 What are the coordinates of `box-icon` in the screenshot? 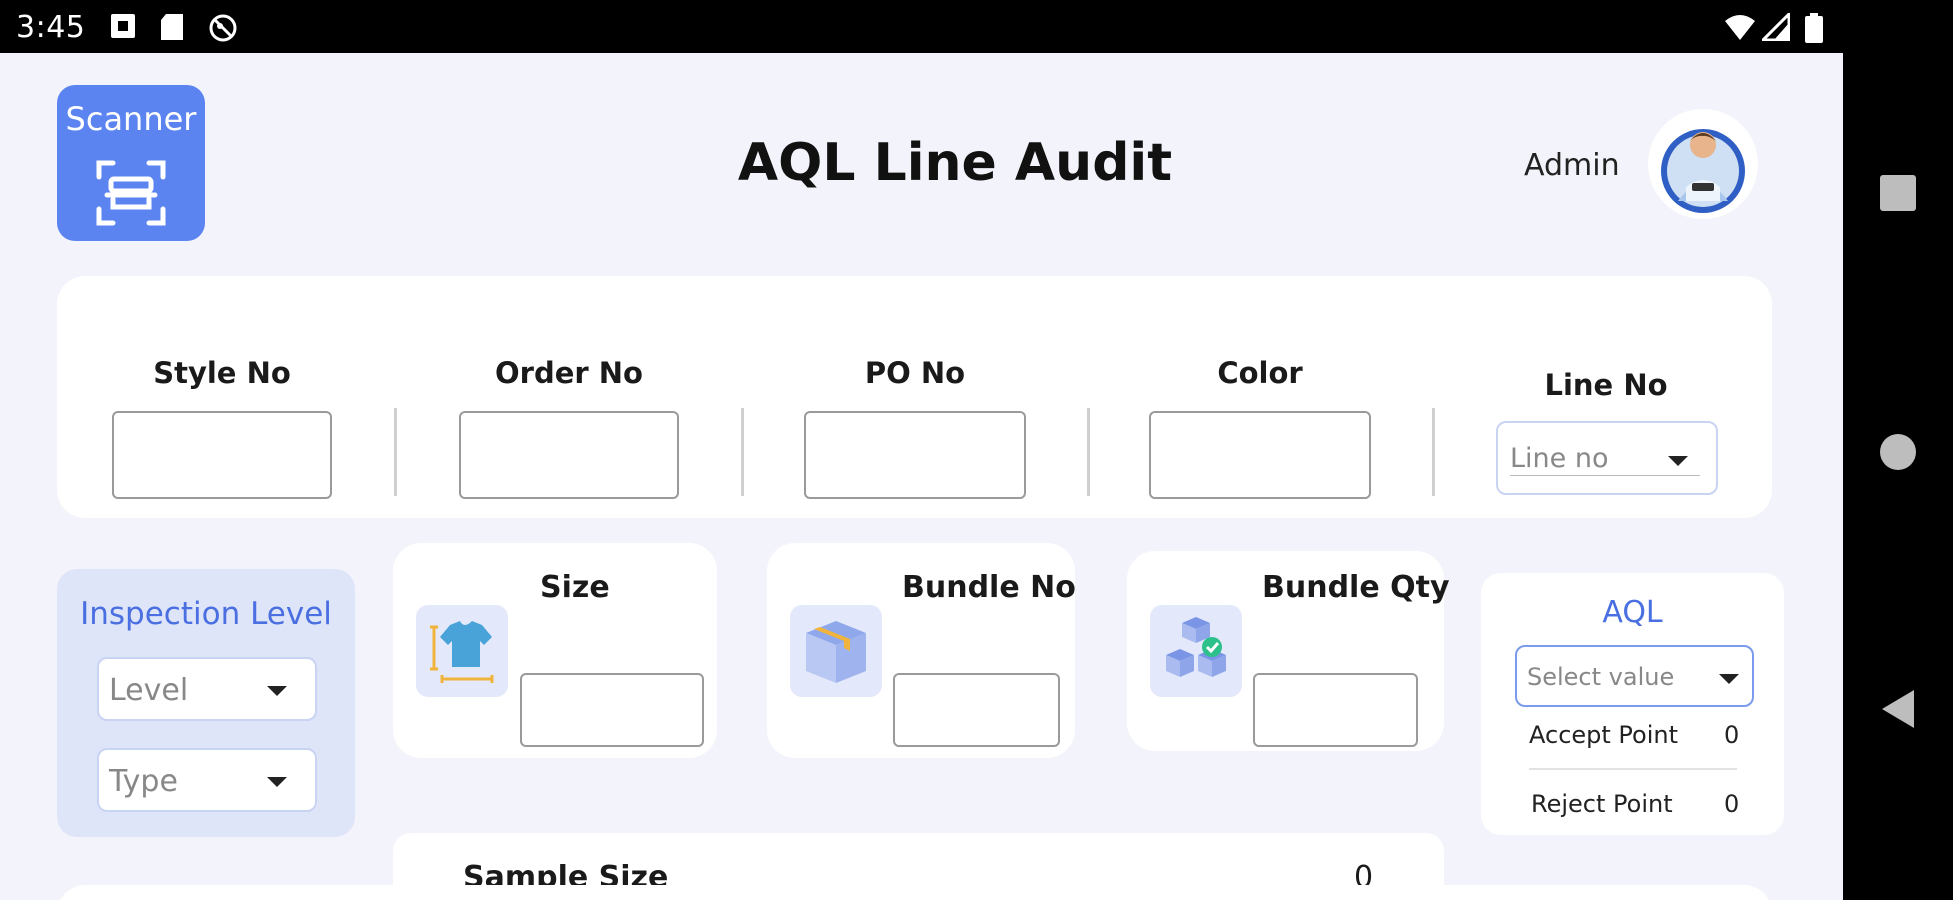 It's located at (836, 653).